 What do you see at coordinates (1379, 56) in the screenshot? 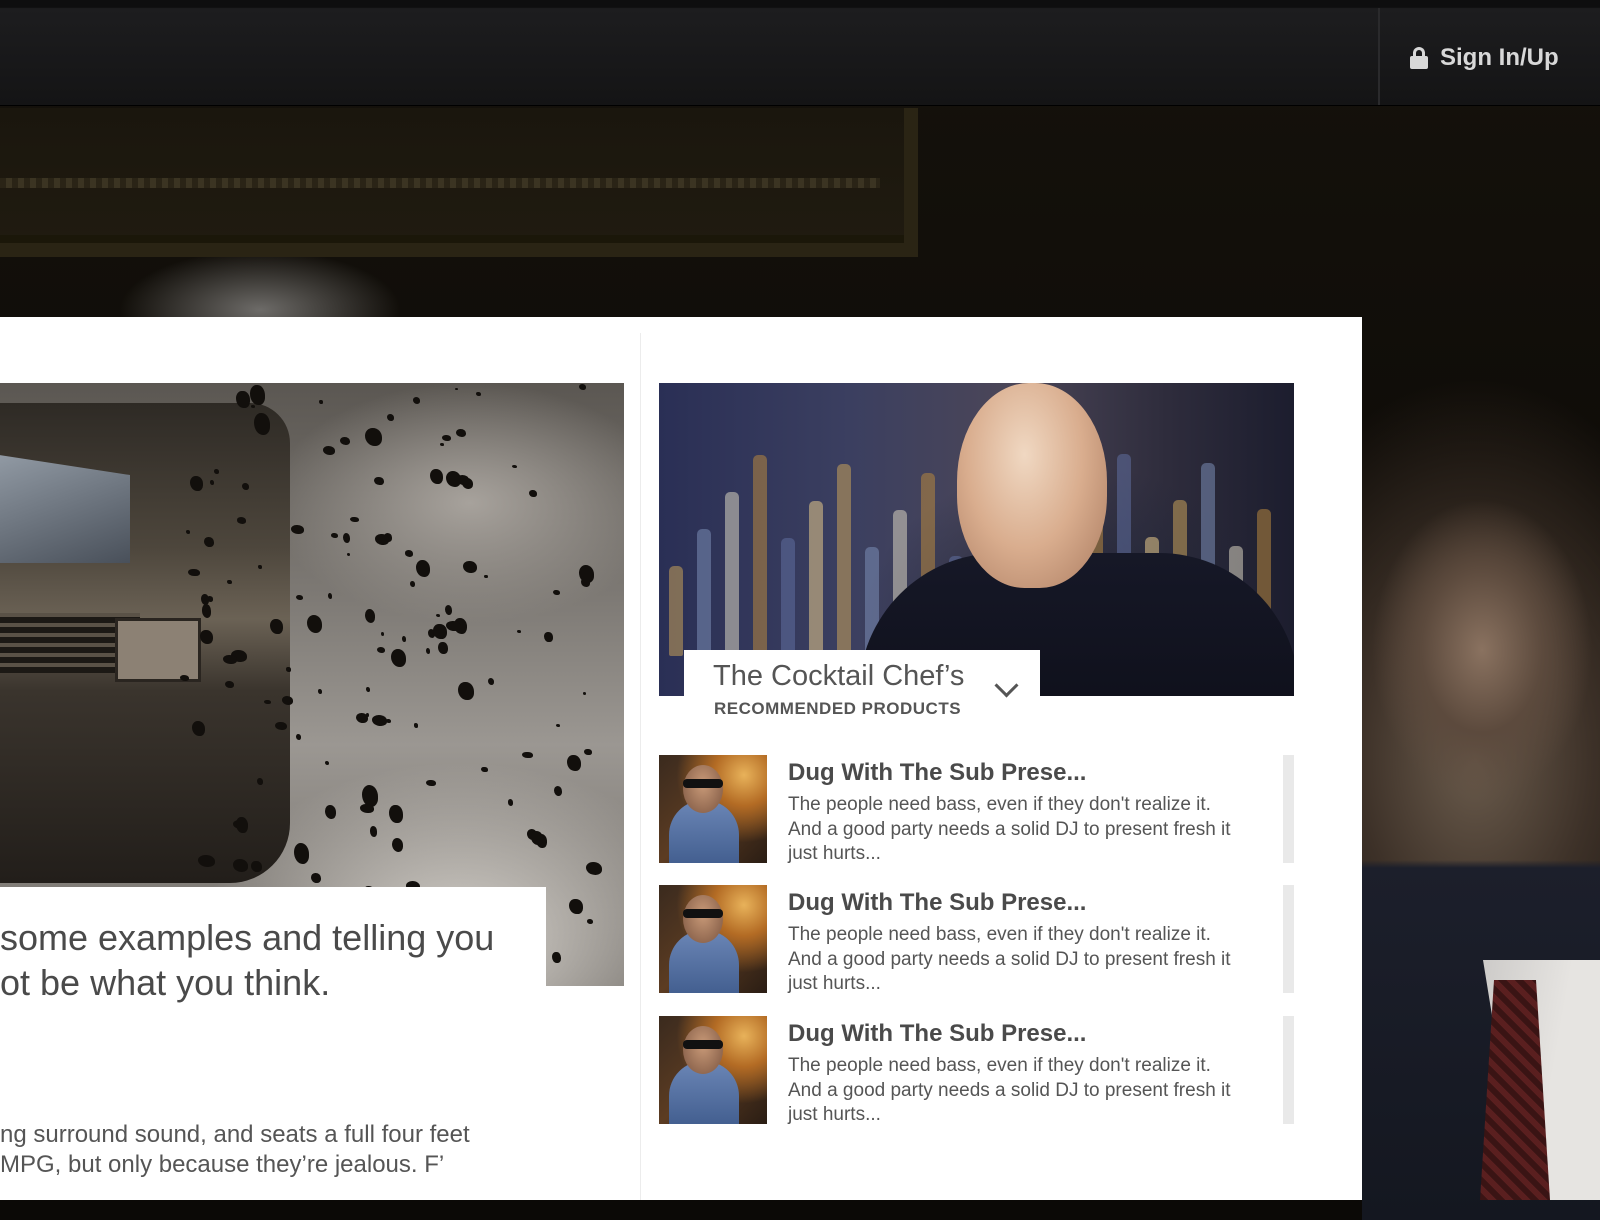
I see `topbar-divider` at bounding box center [1379, 56].